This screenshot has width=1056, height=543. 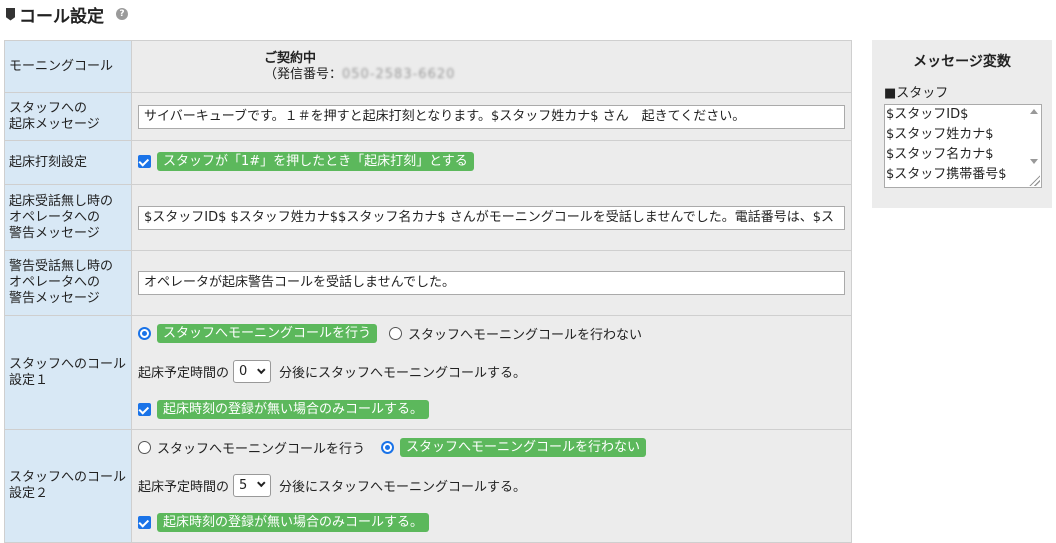 I want to click on call1-only-if-checkbox, so click(x=144, y=409).